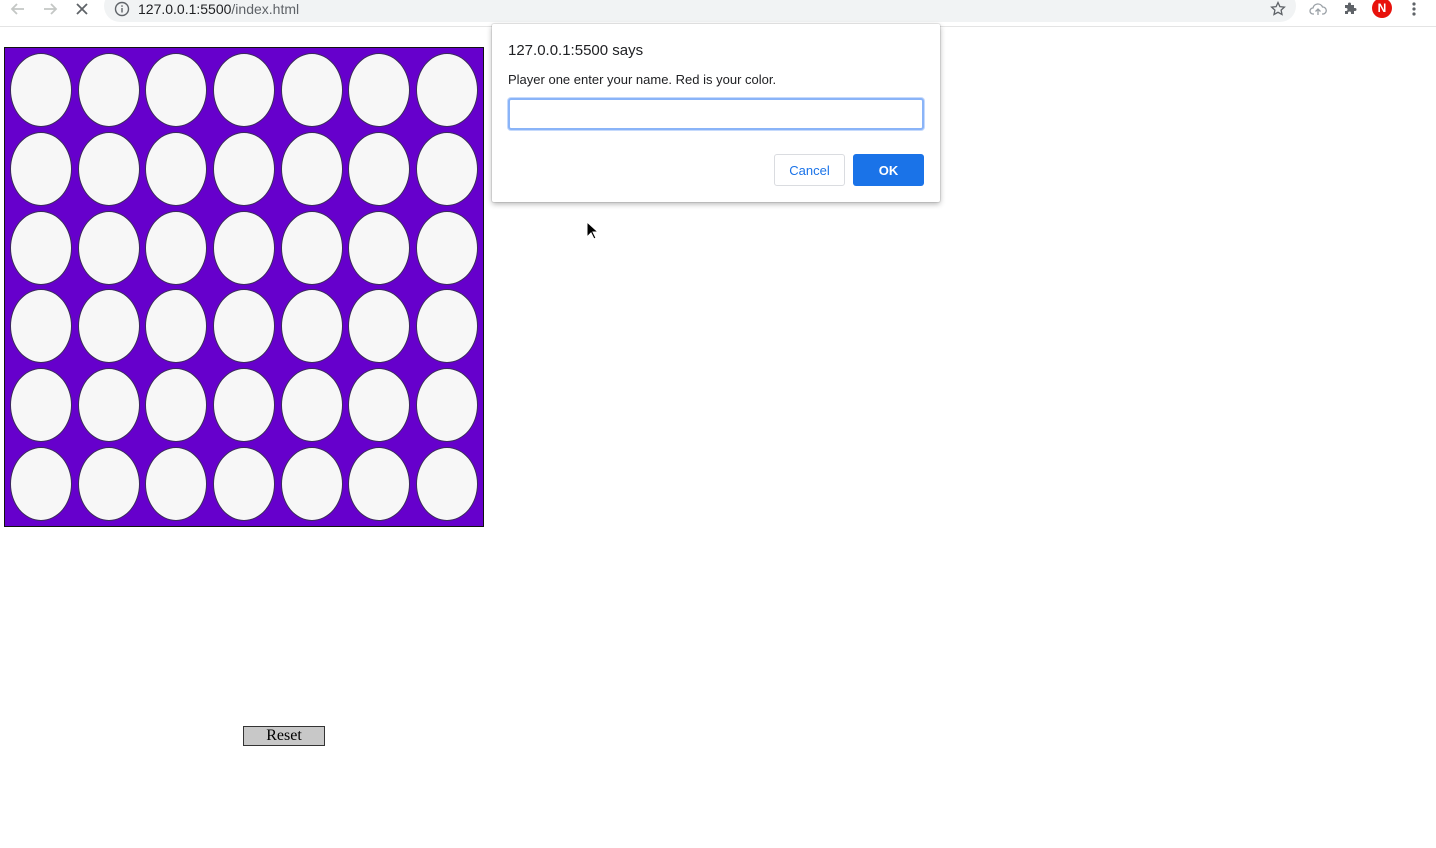  Describe the element at coordinates (1278, 9) in the screenshot. I see `star-icon` at that location.